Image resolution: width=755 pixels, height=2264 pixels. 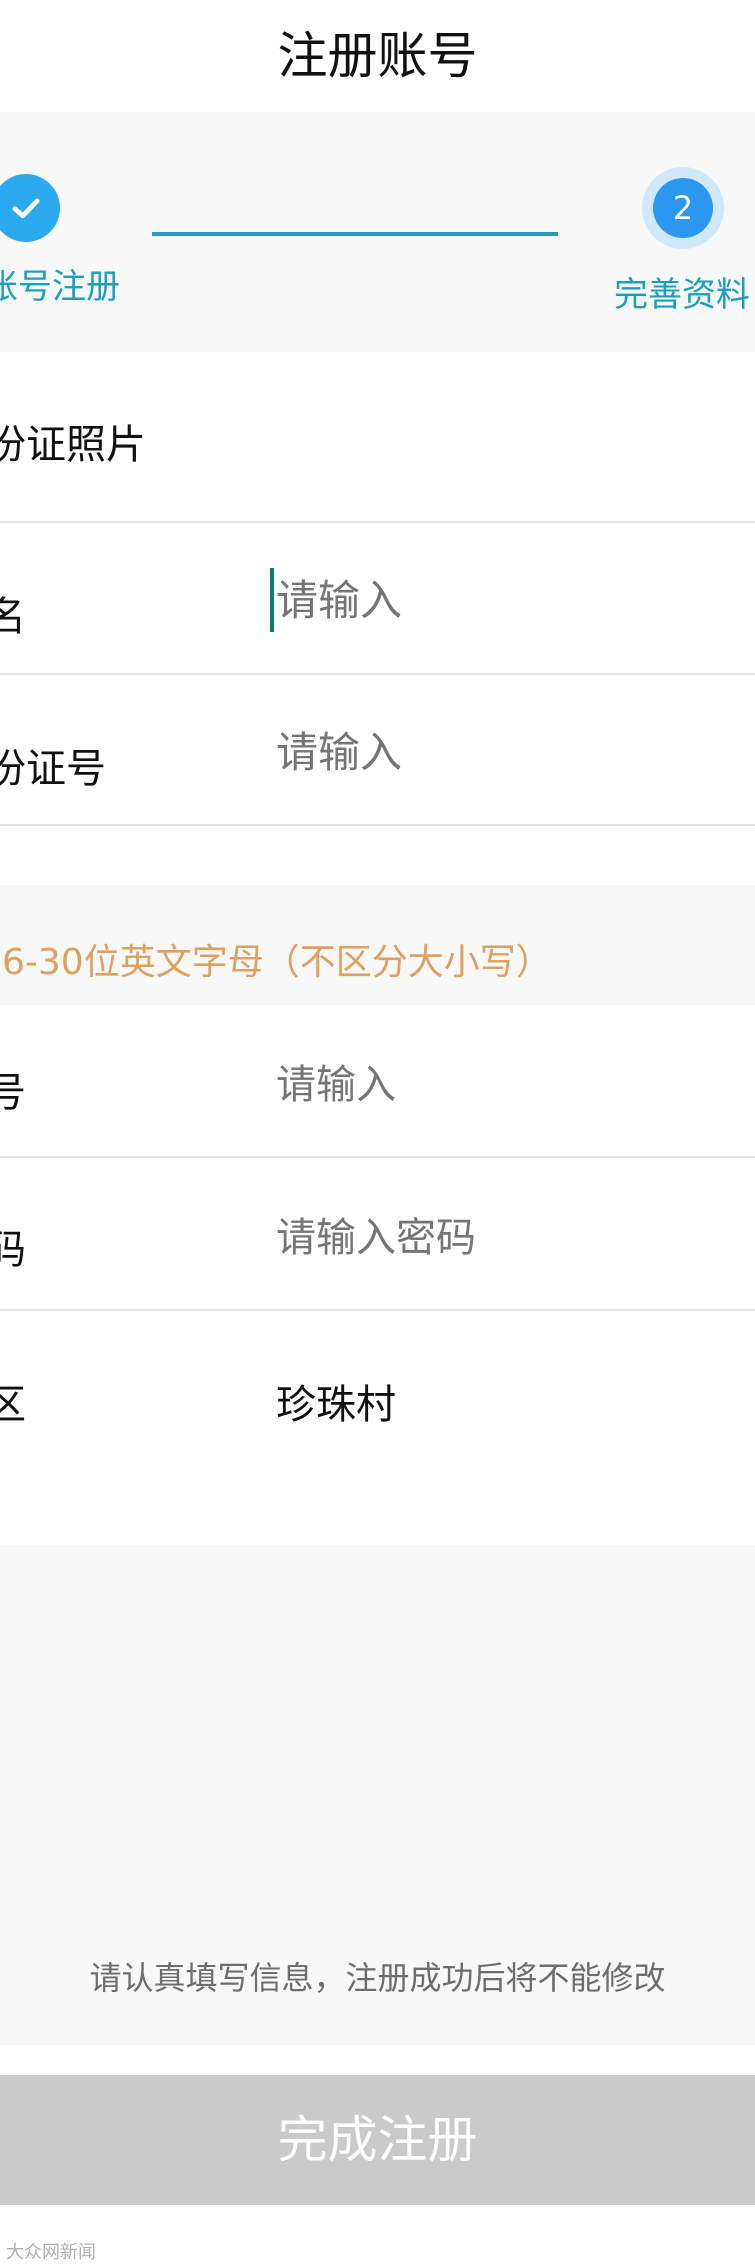 I want to click on text-cursor, so click(x=272, y=600).